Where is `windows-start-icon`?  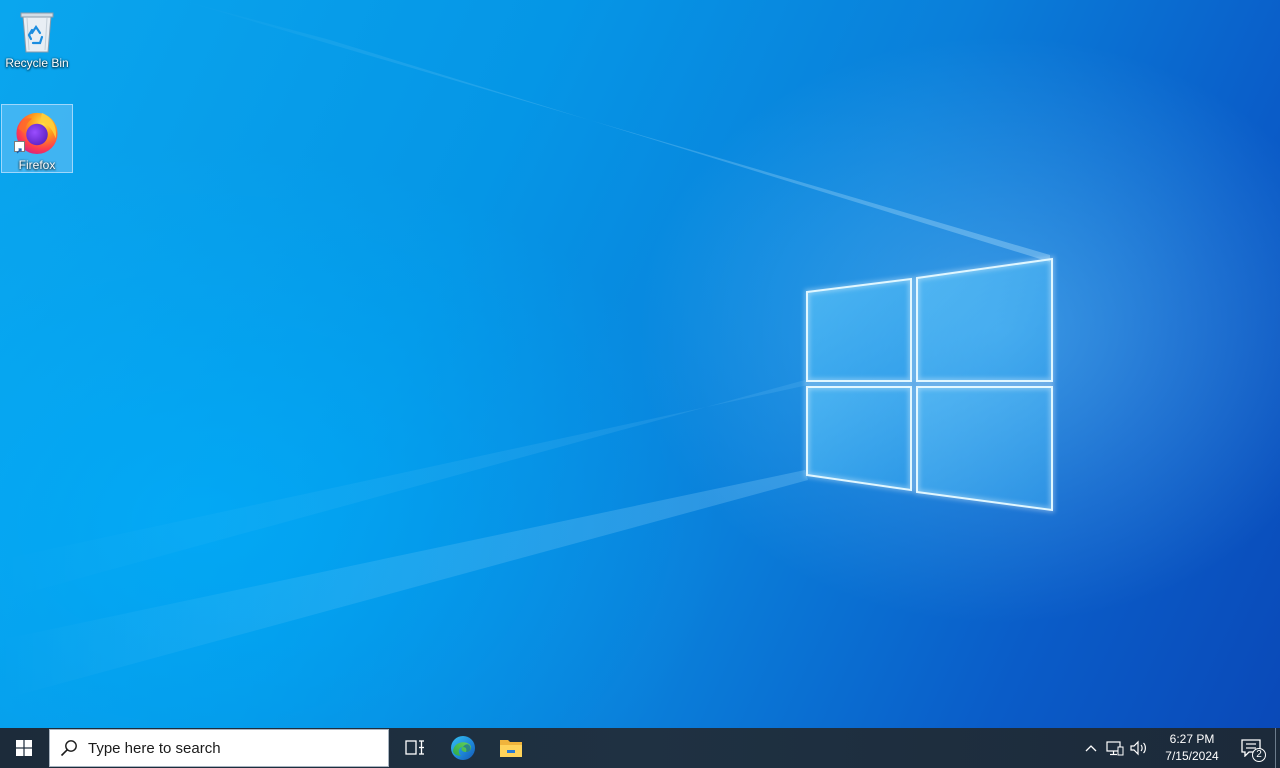 windows-start-icon is located at coordinates (24, 748).